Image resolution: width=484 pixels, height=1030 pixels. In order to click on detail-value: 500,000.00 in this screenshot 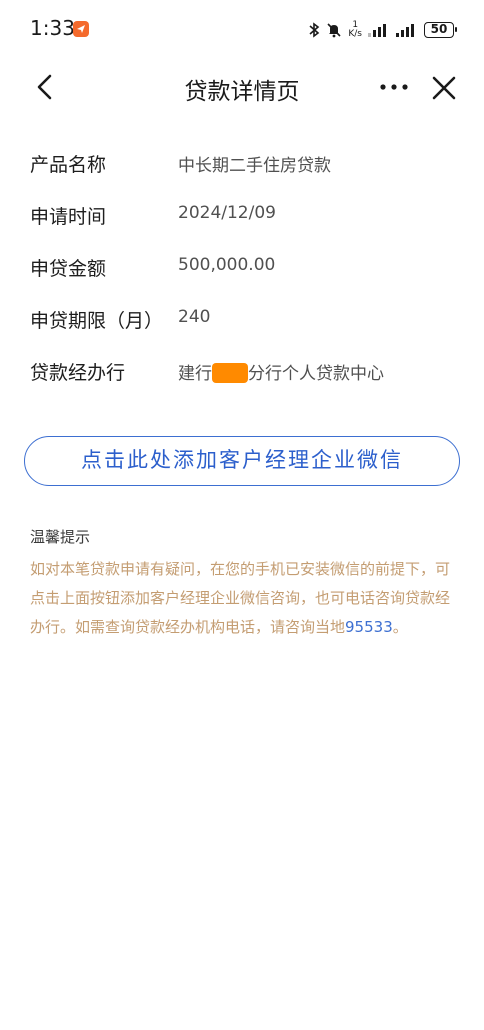, I will do `click(227, 265)`.